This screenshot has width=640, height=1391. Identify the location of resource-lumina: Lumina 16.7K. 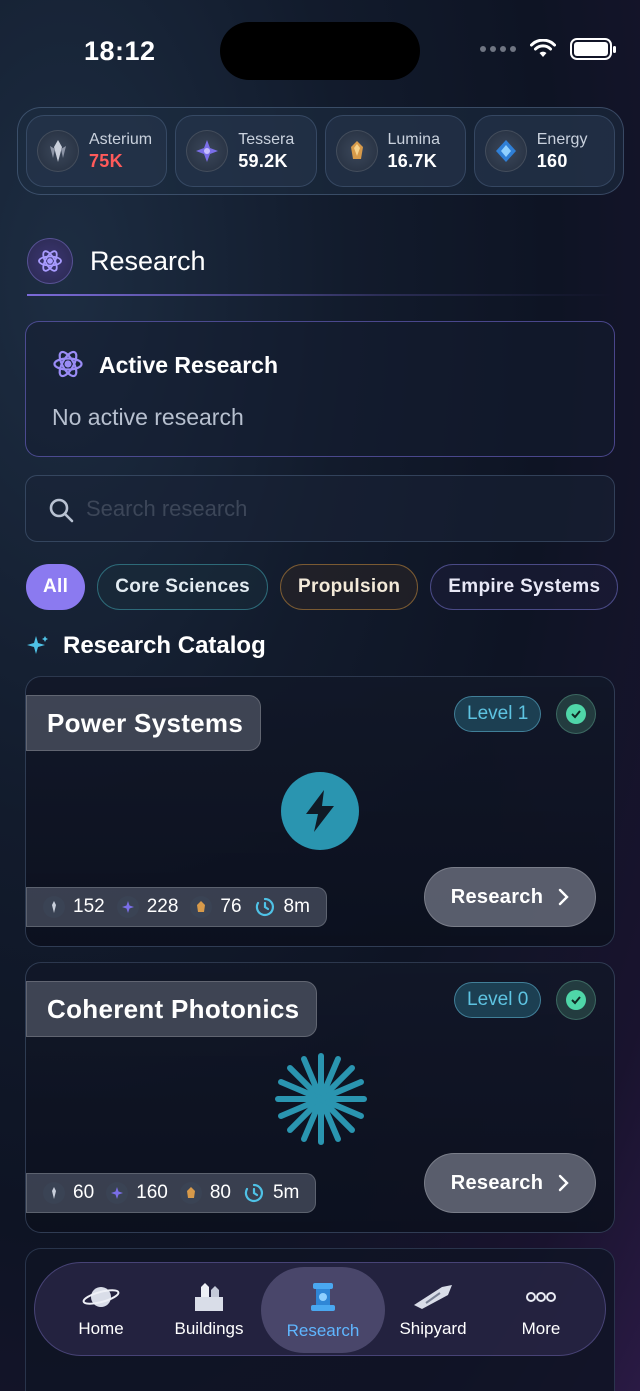
(395, 151).